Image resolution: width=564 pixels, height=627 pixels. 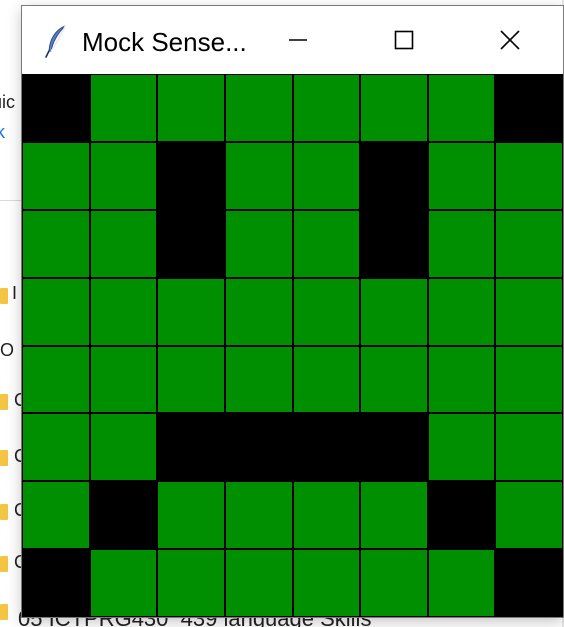 I want to click on led-pixel-r6-c0, so click(x=56, y=515).